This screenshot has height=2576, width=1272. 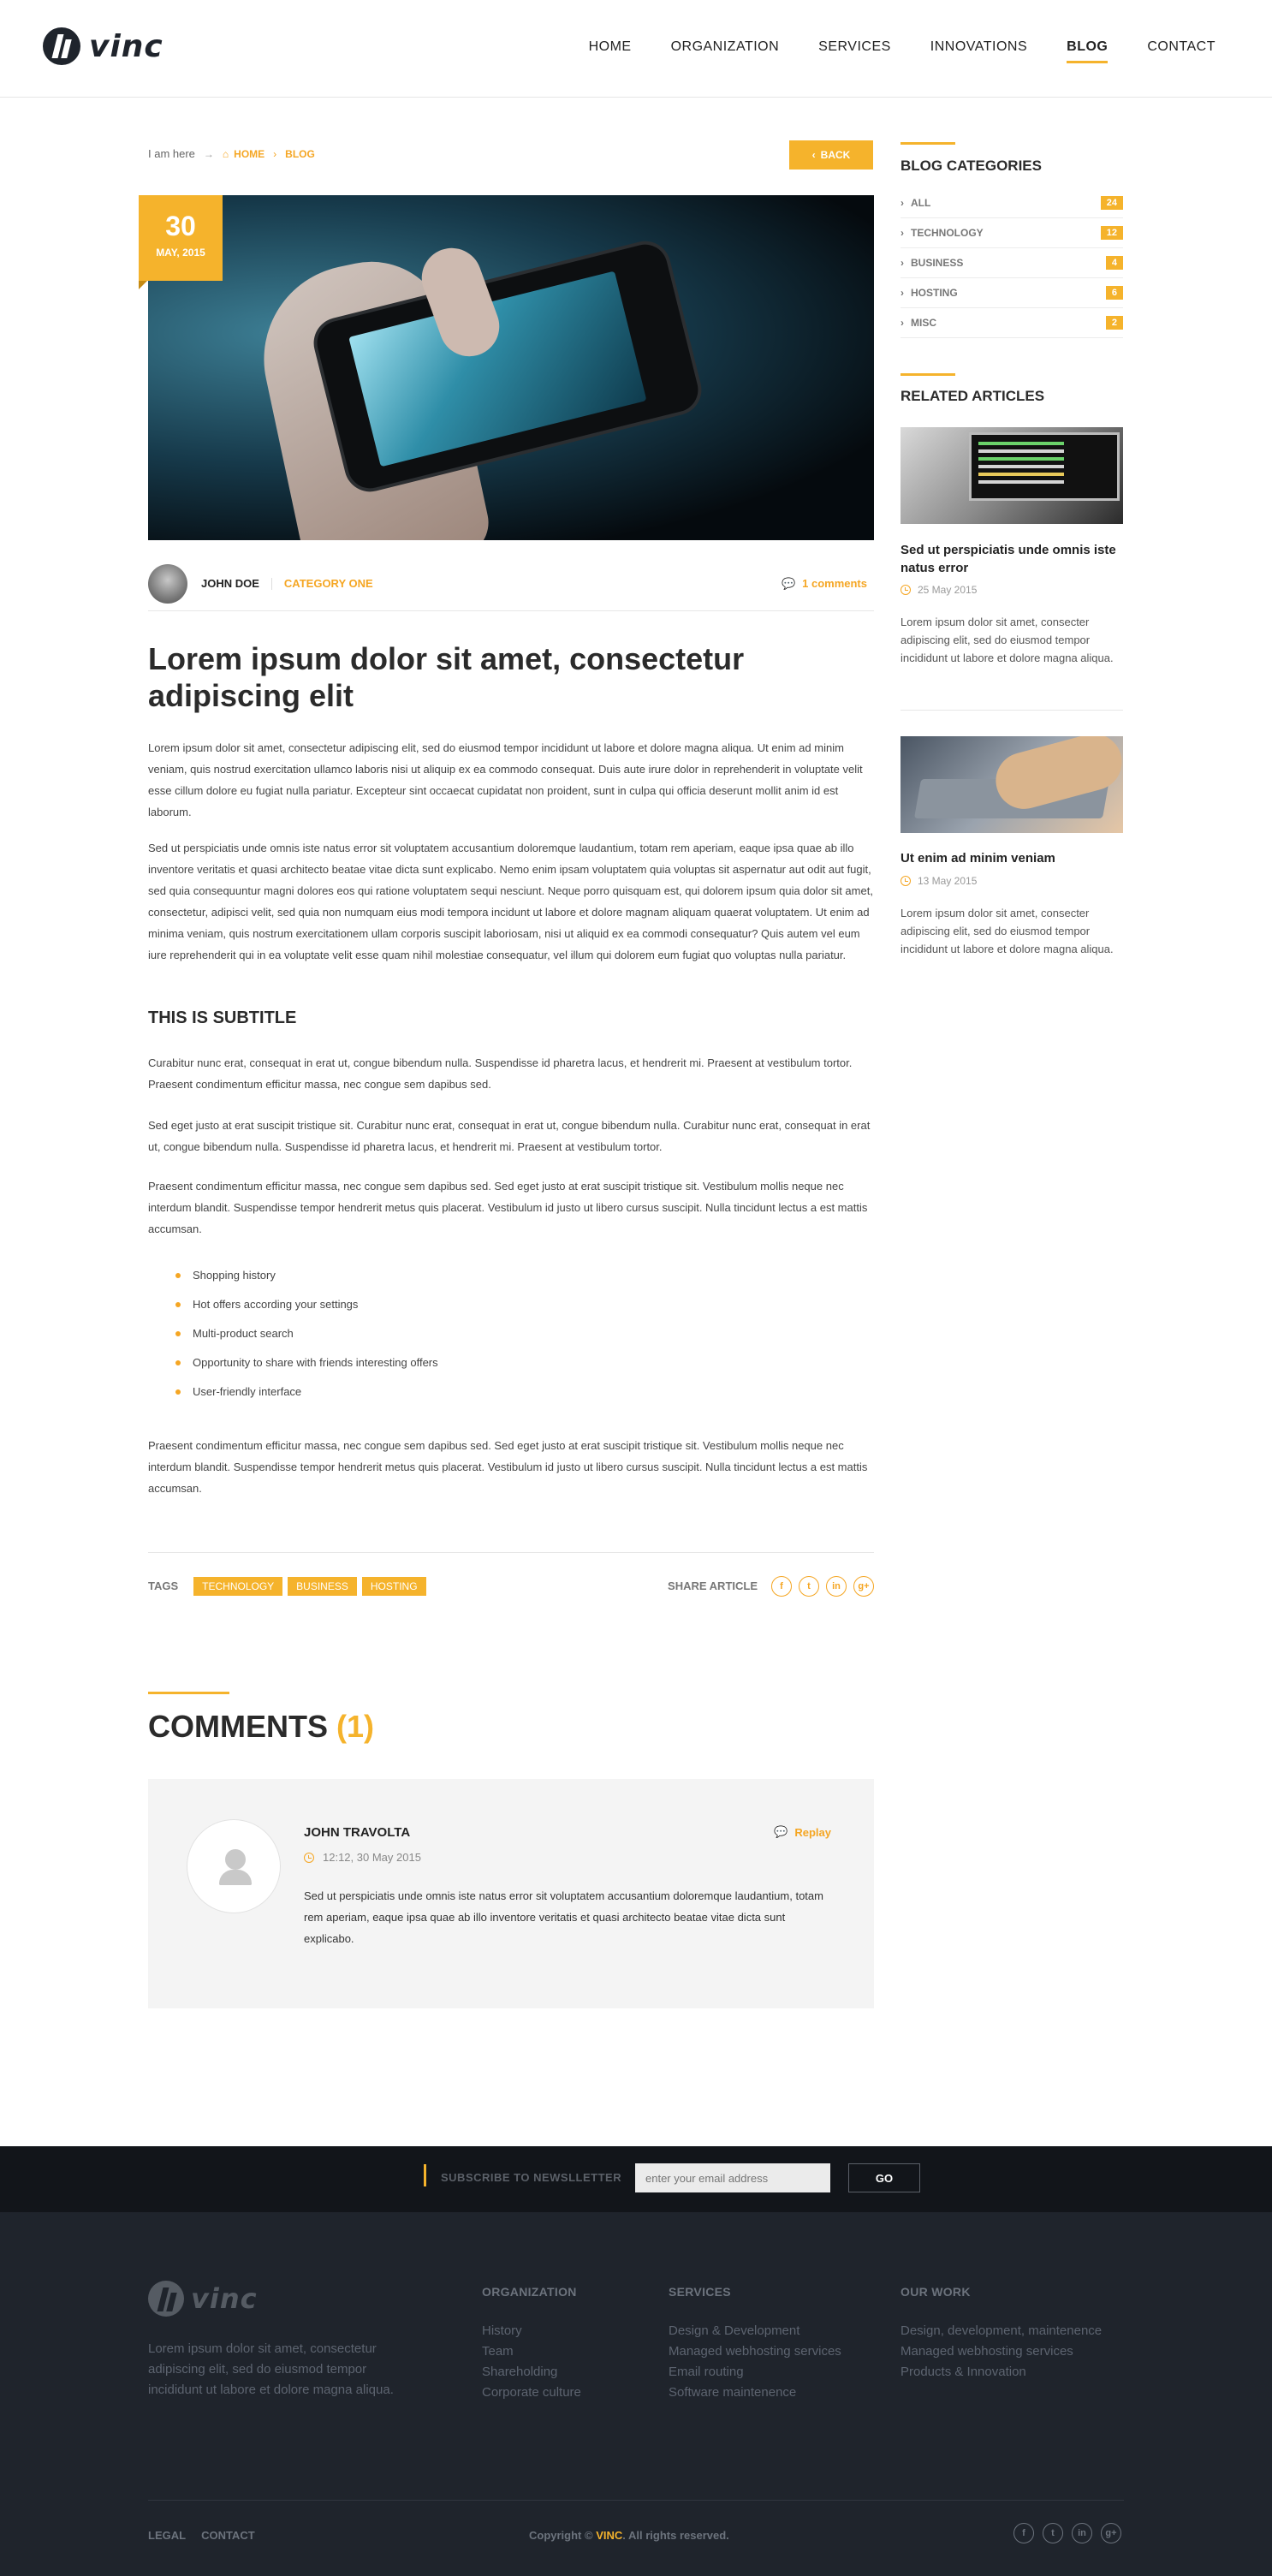 I want to click on back-button: ‹ BACK, so click(x=831, y=155).